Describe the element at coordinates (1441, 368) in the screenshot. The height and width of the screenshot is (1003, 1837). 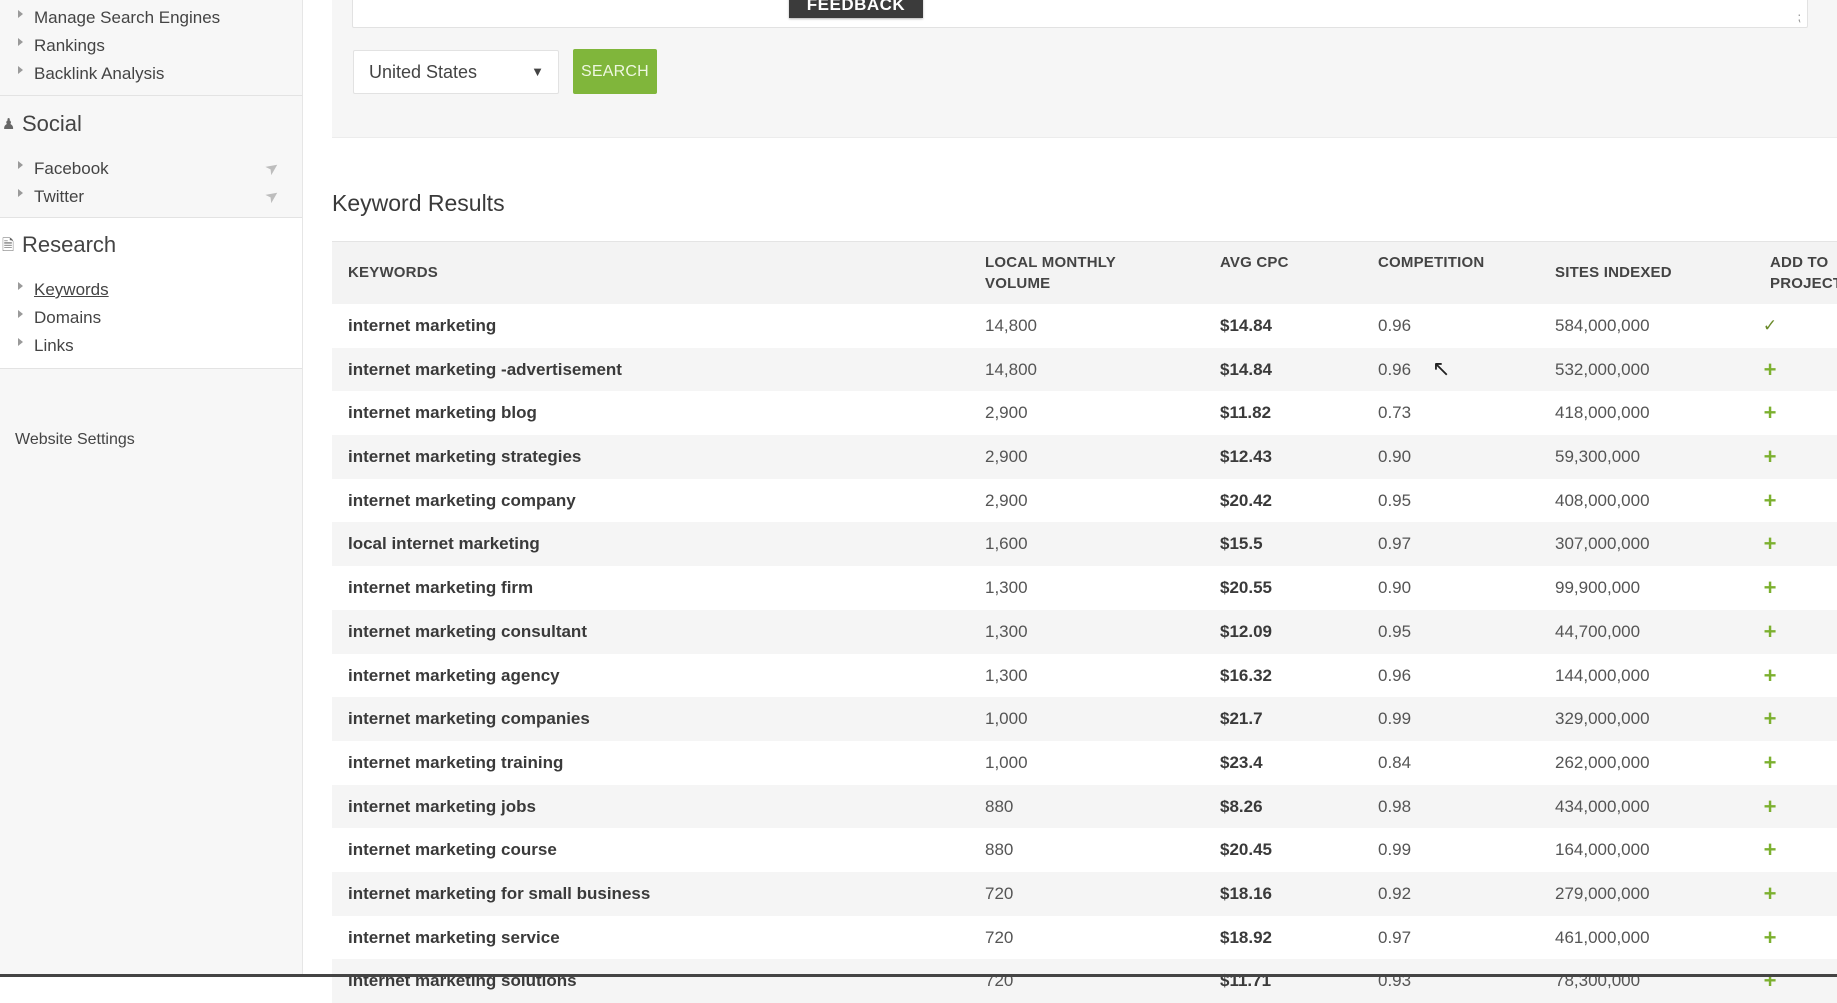
I see `mouse-cursor-icon: ↖` at that location.